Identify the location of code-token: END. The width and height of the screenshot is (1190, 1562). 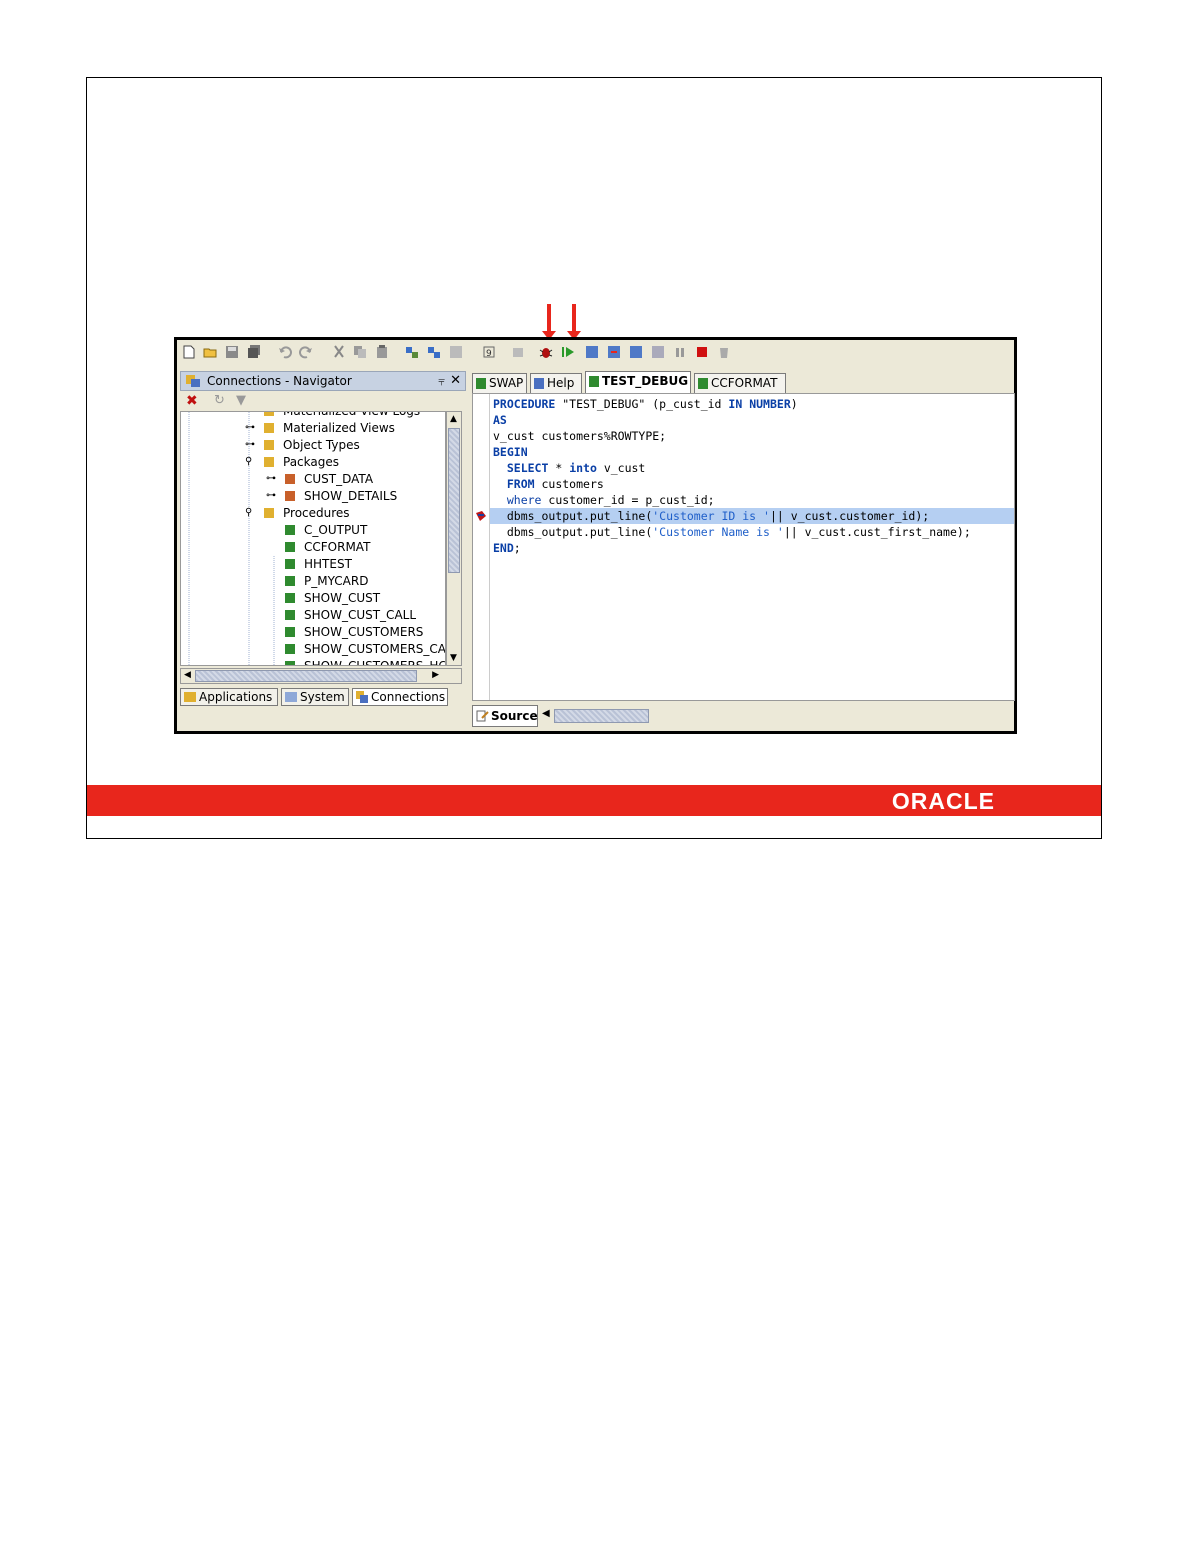
(503, 548).